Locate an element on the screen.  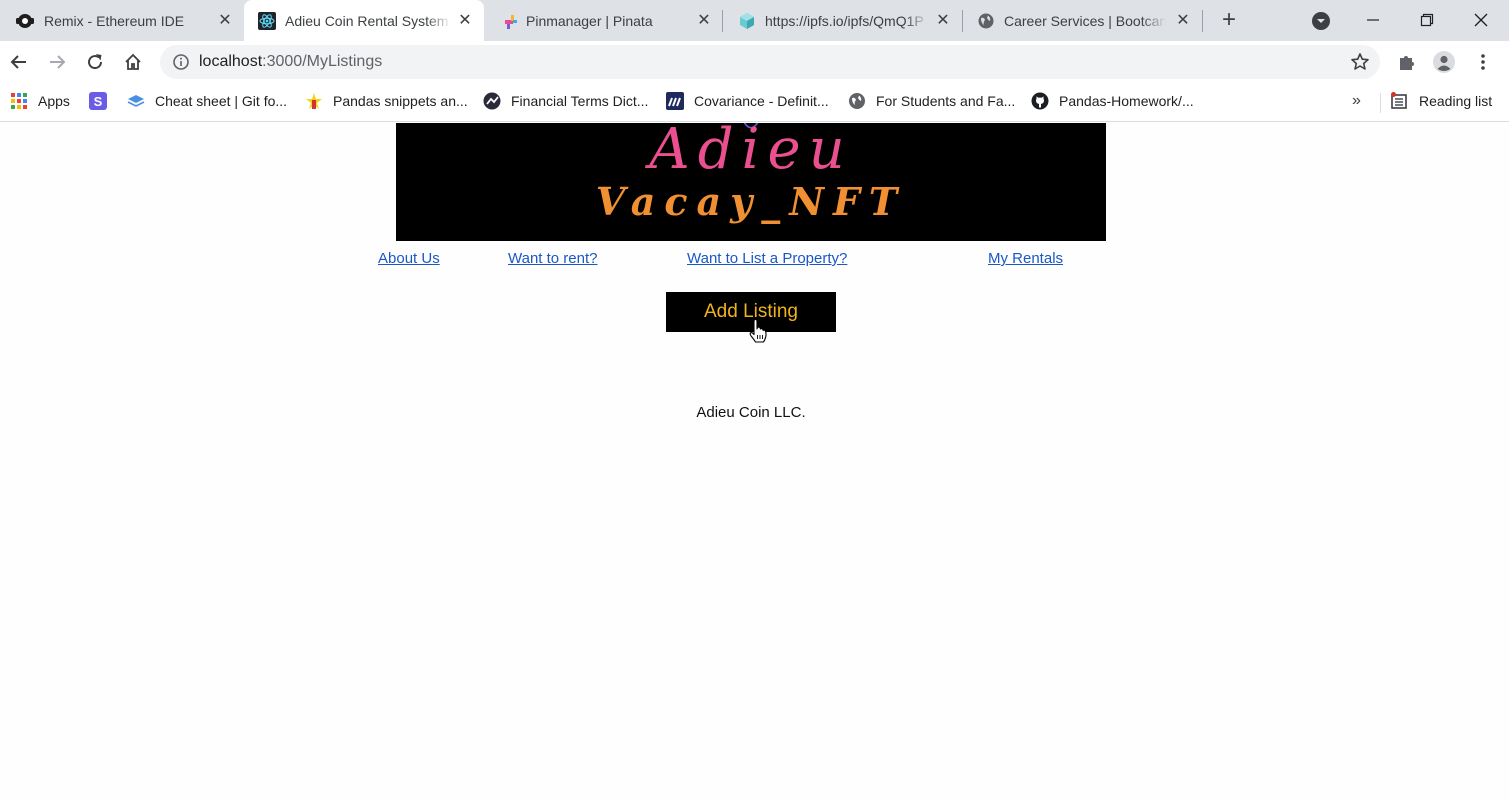
extensions-button is located at coordinates (1407, 62).